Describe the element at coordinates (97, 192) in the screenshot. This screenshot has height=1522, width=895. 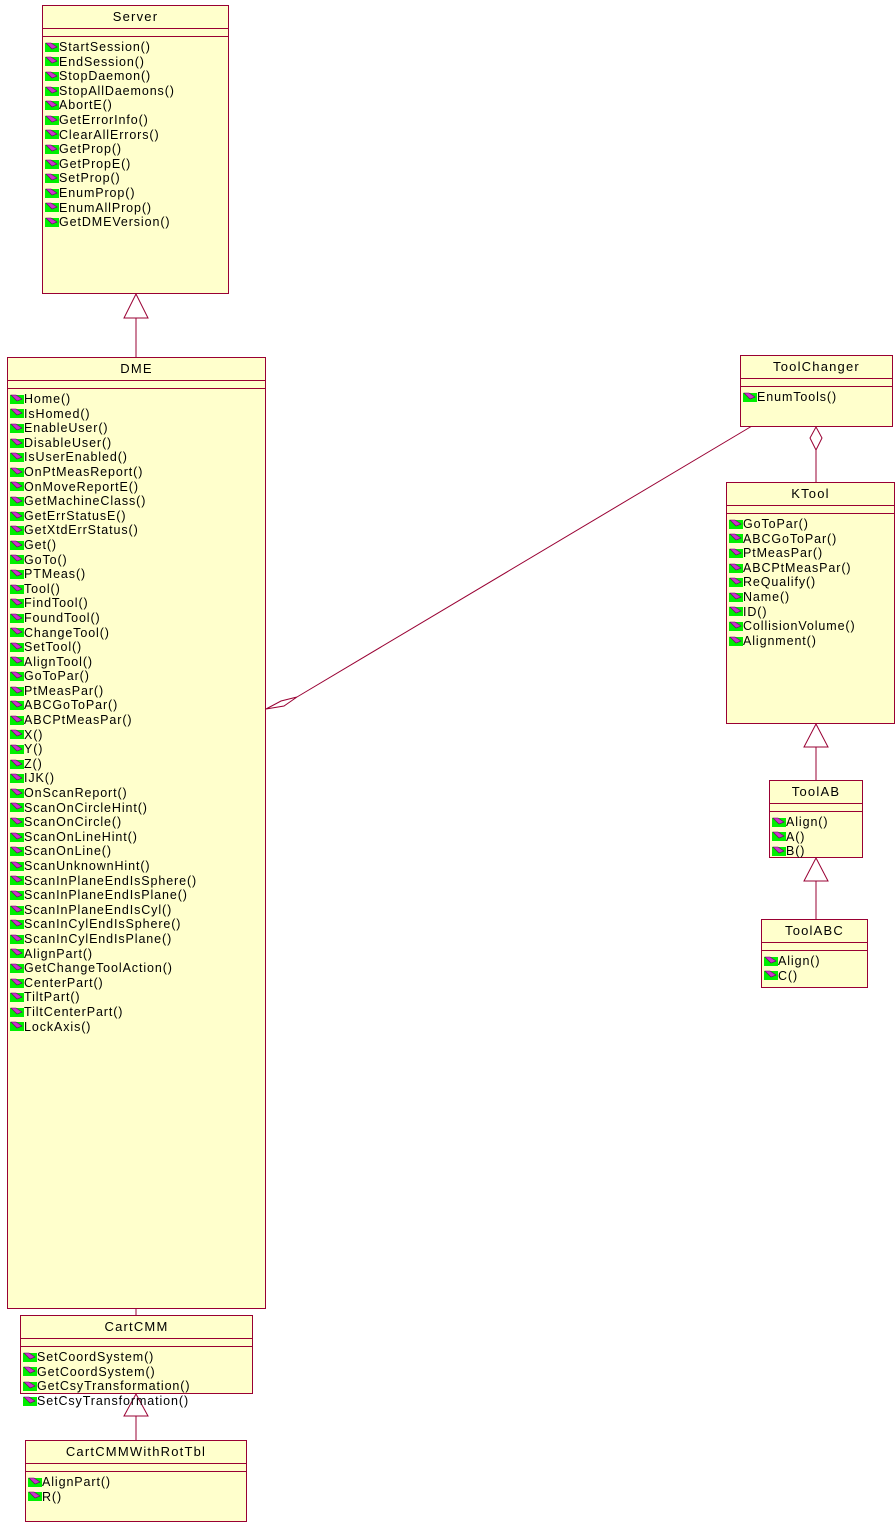
I see `operation-label: EnumProp()` at that location.